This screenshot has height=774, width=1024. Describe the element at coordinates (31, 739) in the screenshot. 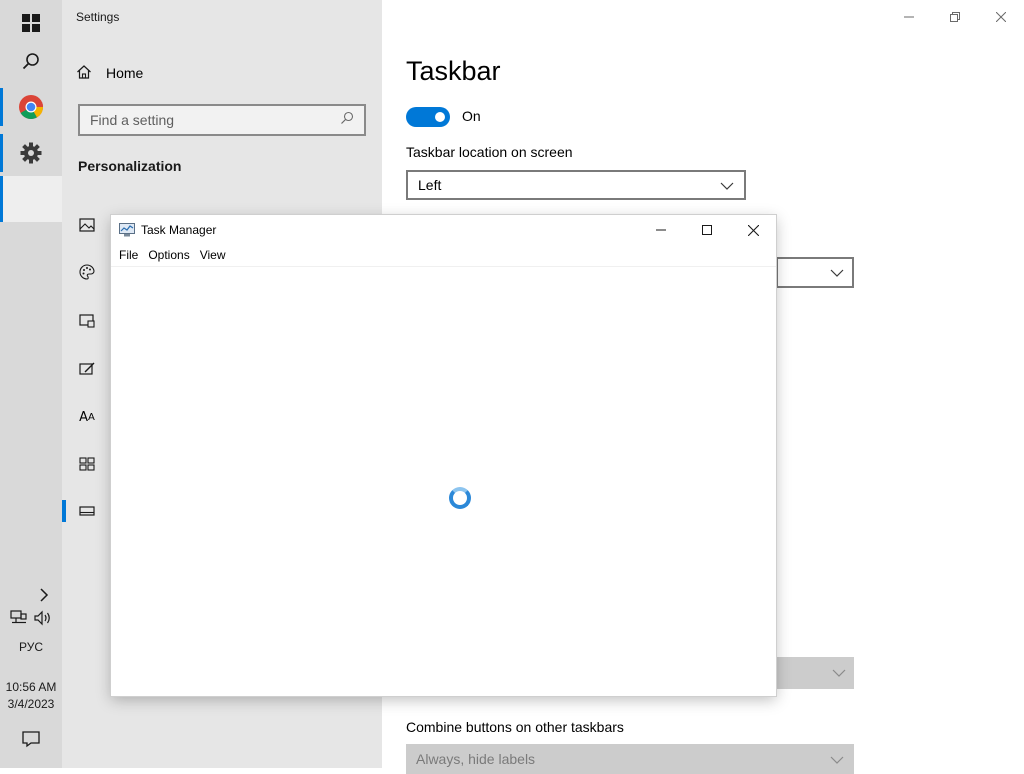

I see `notification-icon` at that location.